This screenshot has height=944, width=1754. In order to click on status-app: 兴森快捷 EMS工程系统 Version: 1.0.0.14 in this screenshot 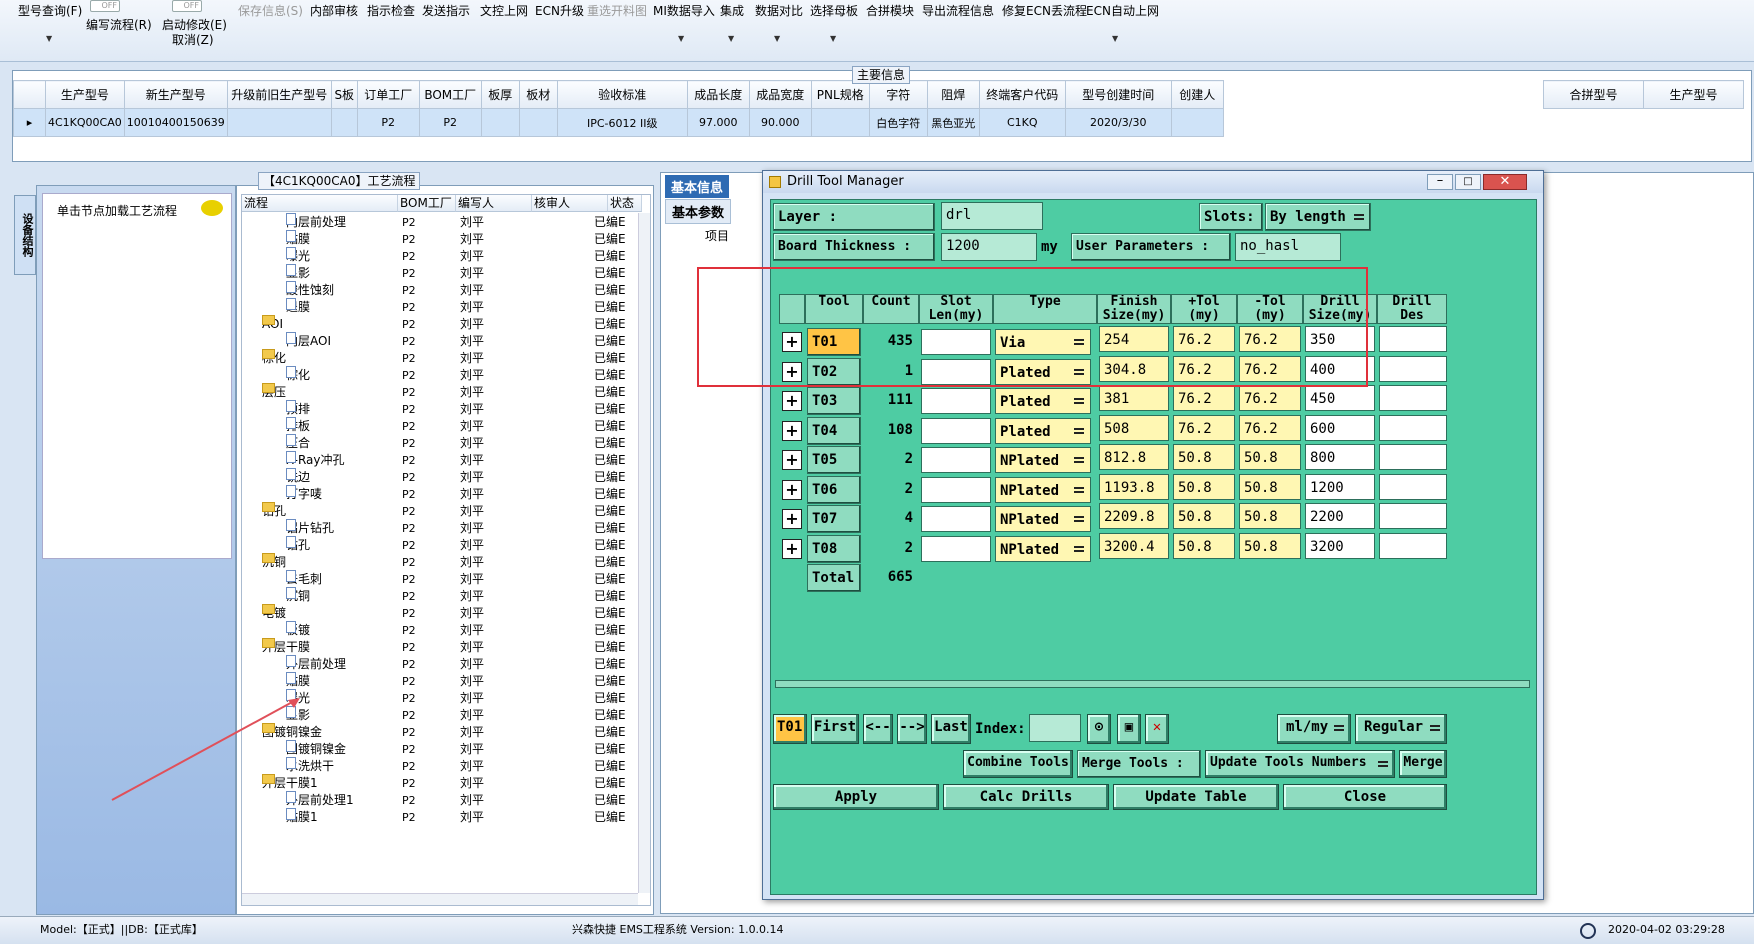, I will do `click(678, 929)`.